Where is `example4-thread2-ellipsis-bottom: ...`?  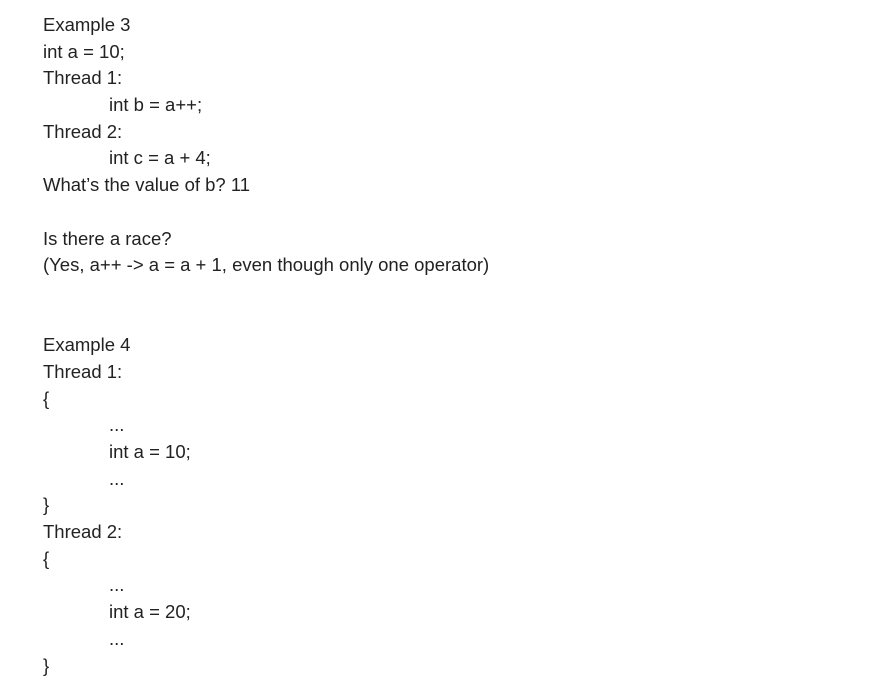
example4-thread2-ellipsis-bottom: ... is located at coordinates (117, 638).